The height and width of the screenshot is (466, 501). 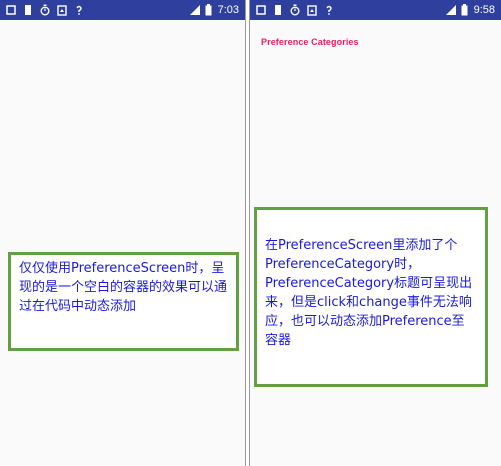 I want to click on status-time: 7:03, so click(x=228, y=10).